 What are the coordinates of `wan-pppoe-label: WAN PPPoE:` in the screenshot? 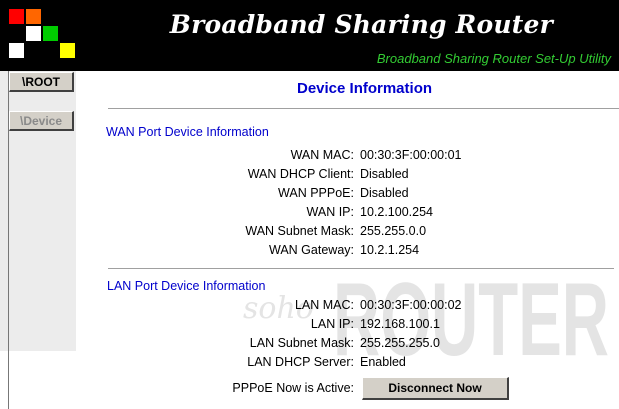 It's located at (316, 193).